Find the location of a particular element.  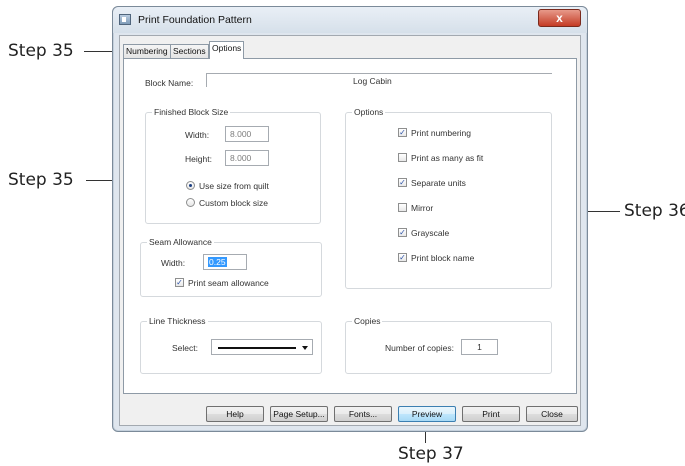

line-select-label: Select: is located at coordinates (185, 348).